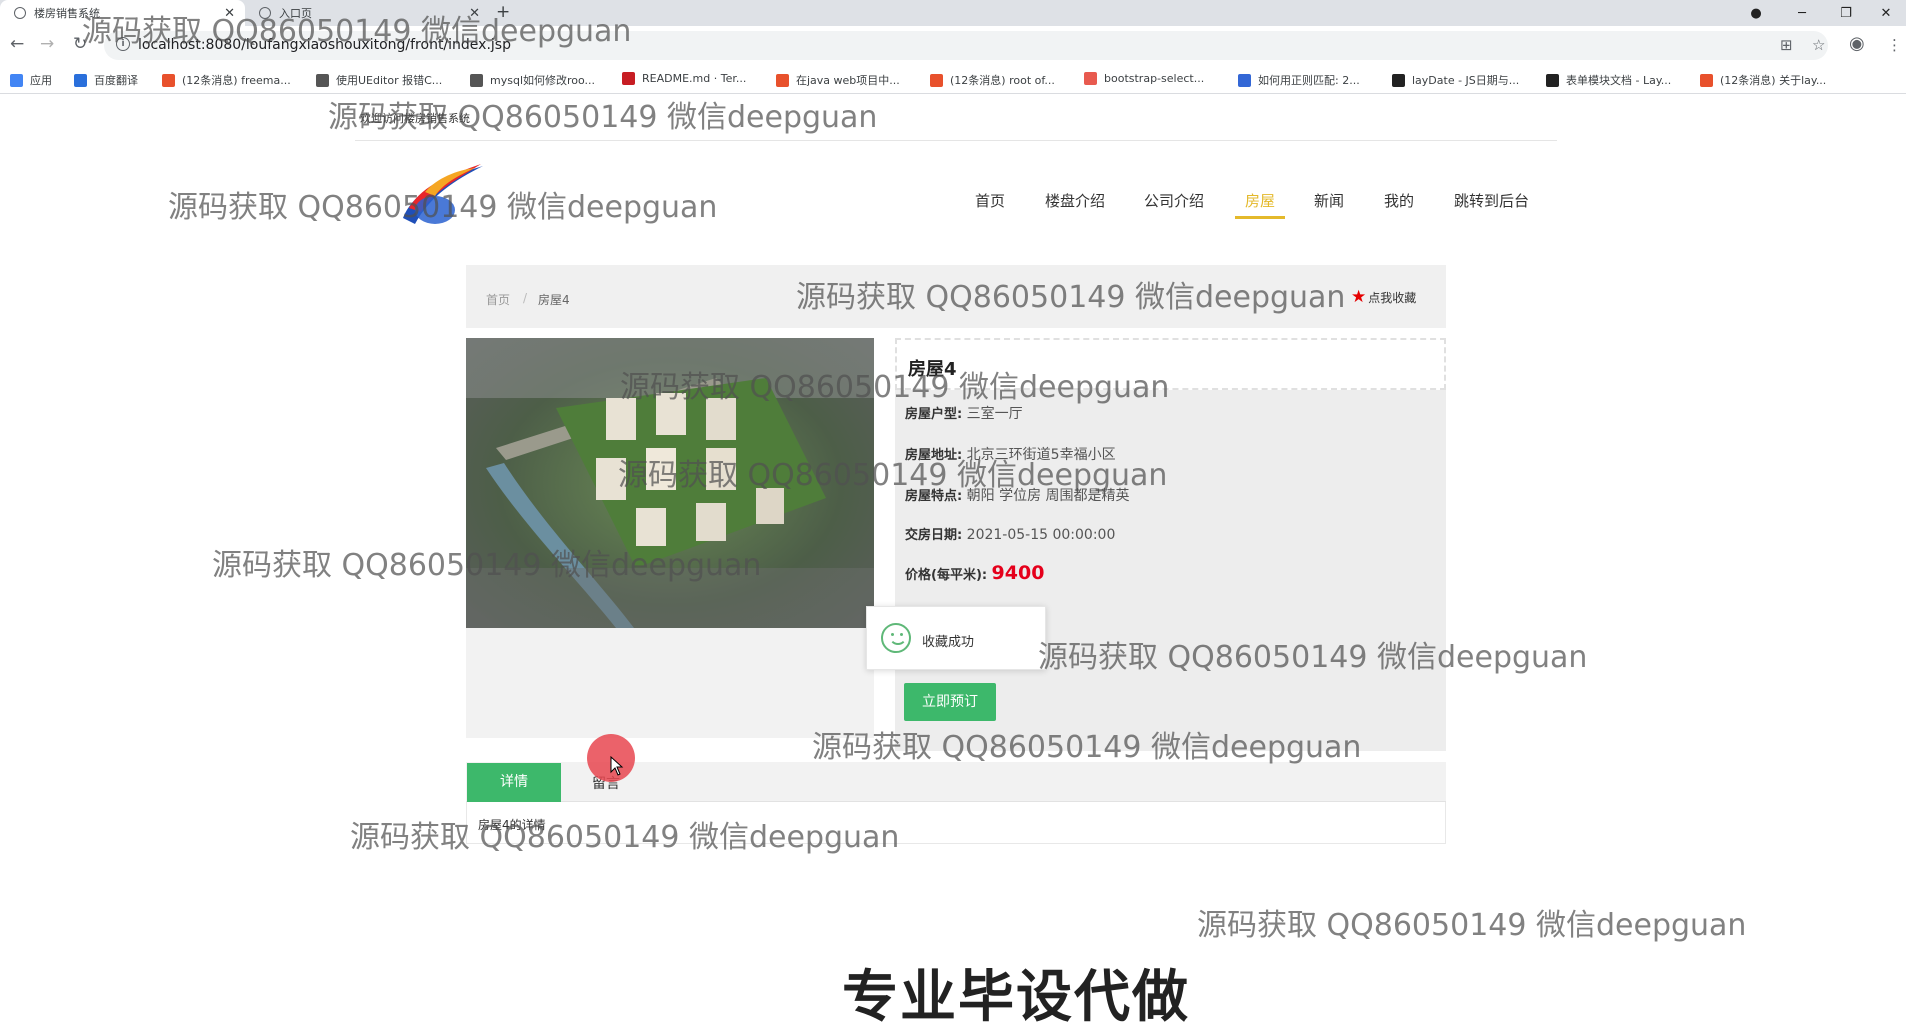  I want to click on price-row: 价格(每平米): 9400, so click(974, 573).